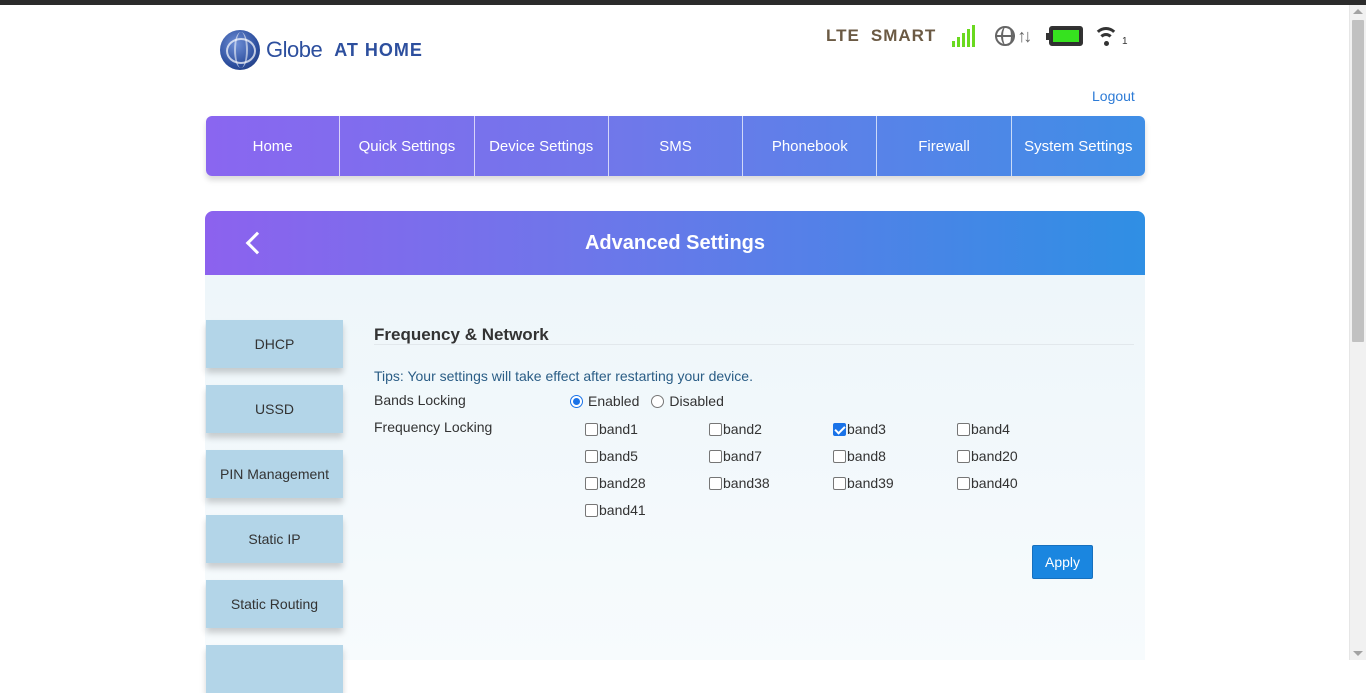 This screenshot has width=1366, height=693. I want to click on sidebar-item-pin-management: PIN Management, so click(274, 474).